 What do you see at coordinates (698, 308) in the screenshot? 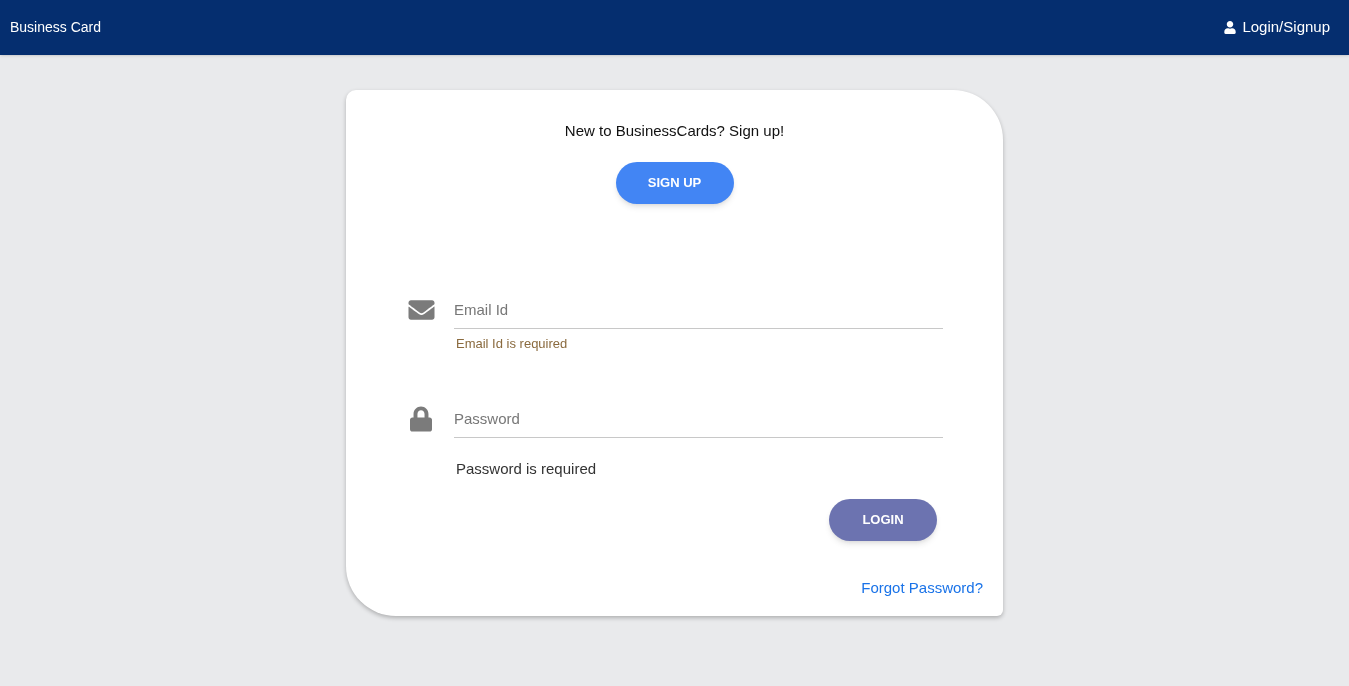
I see `email-field: Email Id` at bounding box center [698, 308].